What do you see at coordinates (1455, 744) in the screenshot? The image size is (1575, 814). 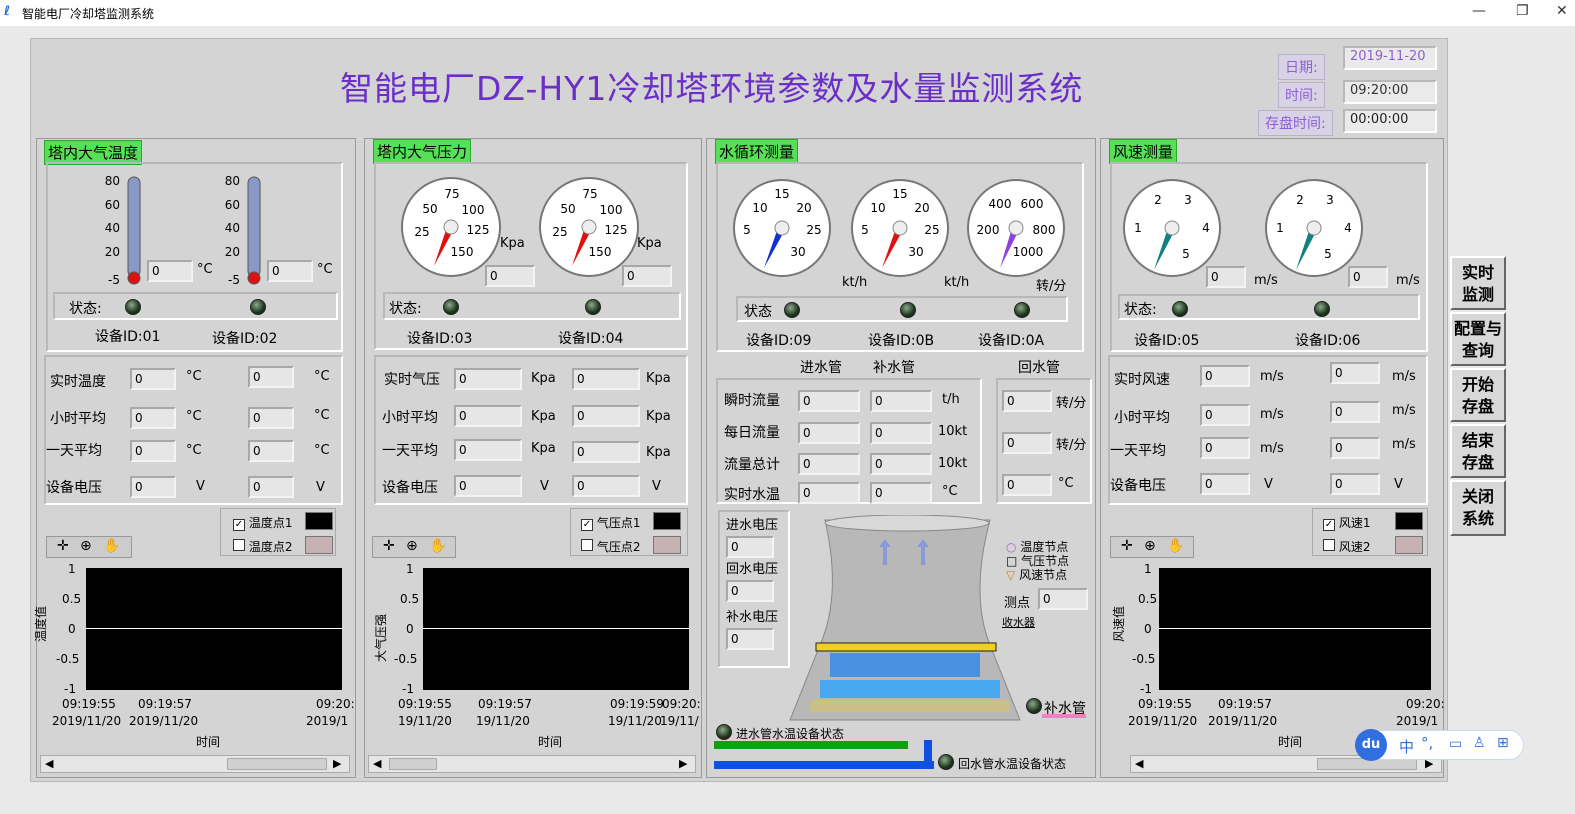 I see `keyboard-icon: ▭` at bounding box center [1455, 744].